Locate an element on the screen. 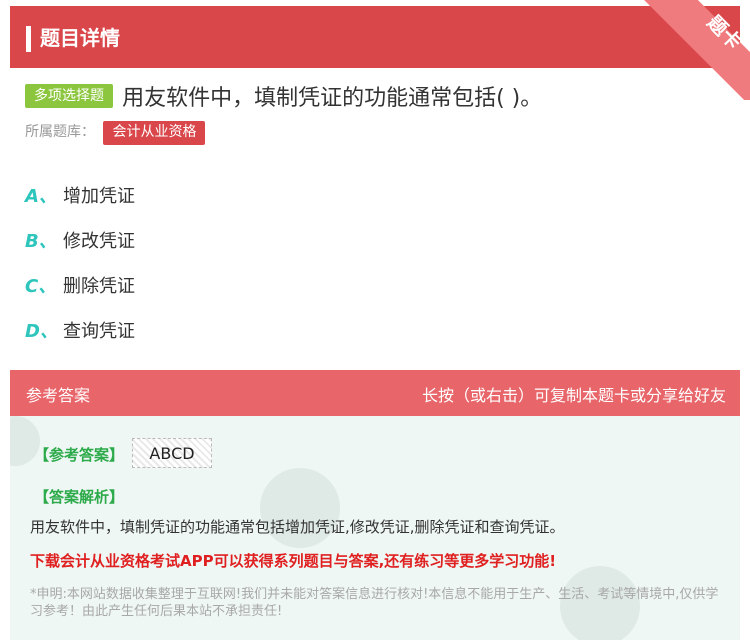 Image resolution: width=750 pixels, height=640 pixels. options-list: A、 增加凭证 B、 修改凭证 C、 删除凭证 D、 查询凭证 is located at coordinates (80, 262).